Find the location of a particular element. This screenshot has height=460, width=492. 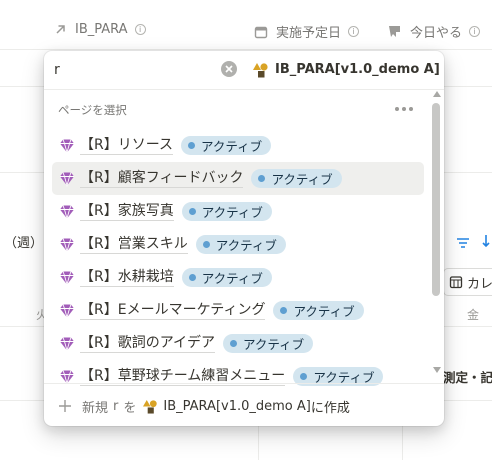

close-icon is located at coordinates (229, 69).